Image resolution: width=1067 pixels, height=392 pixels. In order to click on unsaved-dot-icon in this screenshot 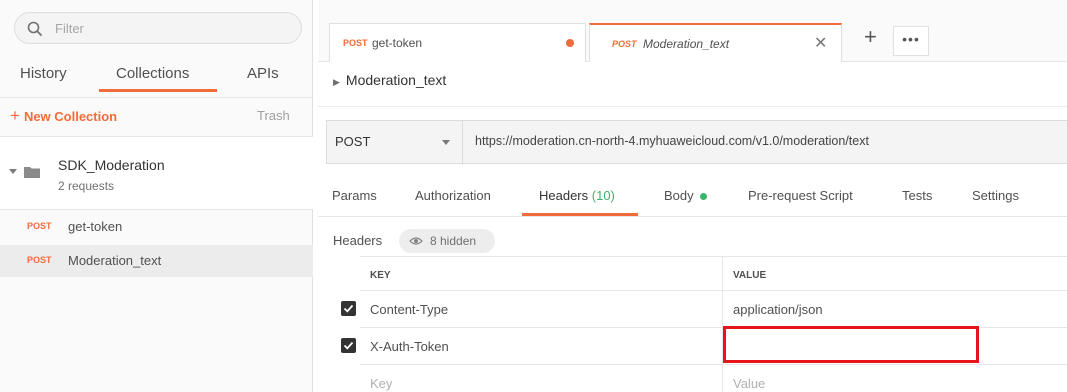, I will do `click(570, 43)`.